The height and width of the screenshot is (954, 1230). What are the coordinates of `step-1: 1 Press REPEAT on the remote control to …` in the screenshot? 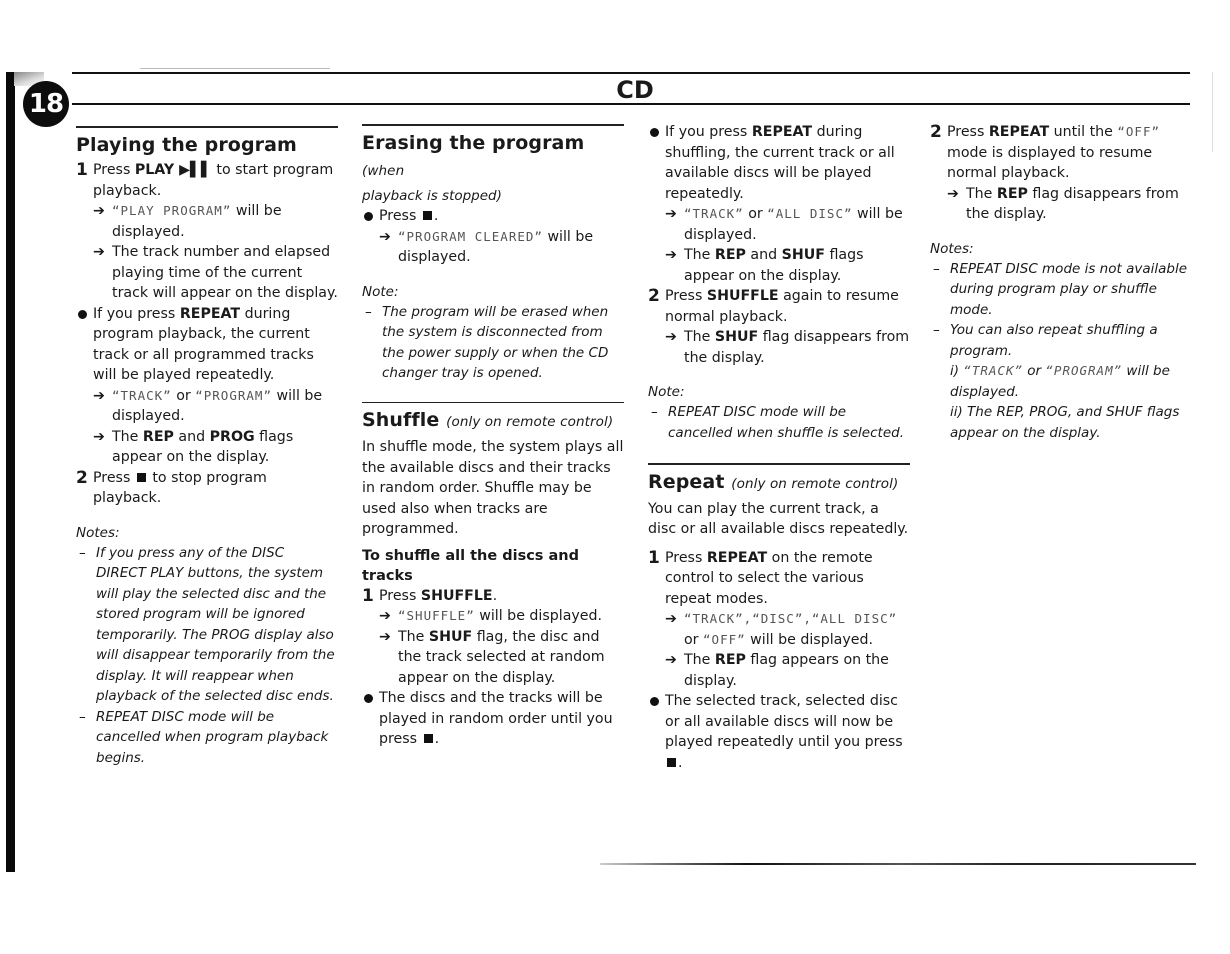 It's located at (760, 577).